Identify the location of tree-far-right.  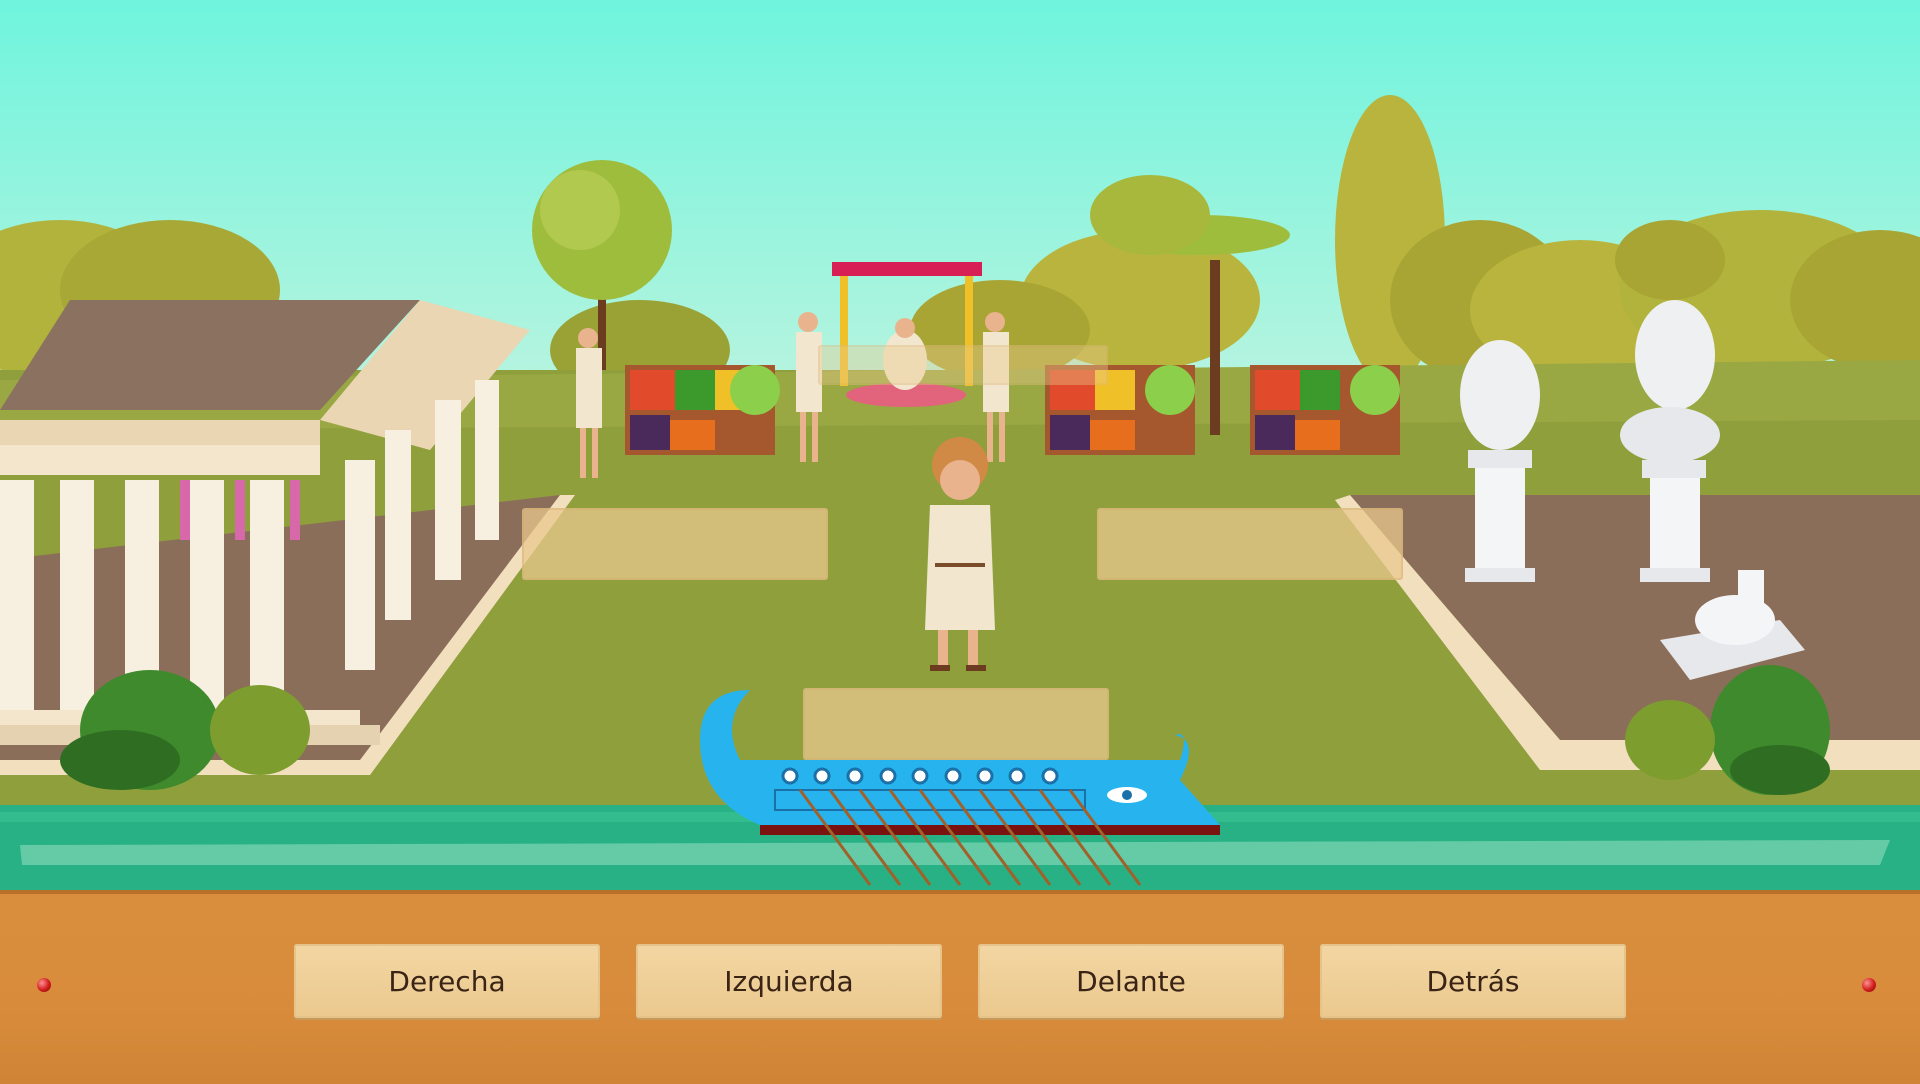
(1670, 260).